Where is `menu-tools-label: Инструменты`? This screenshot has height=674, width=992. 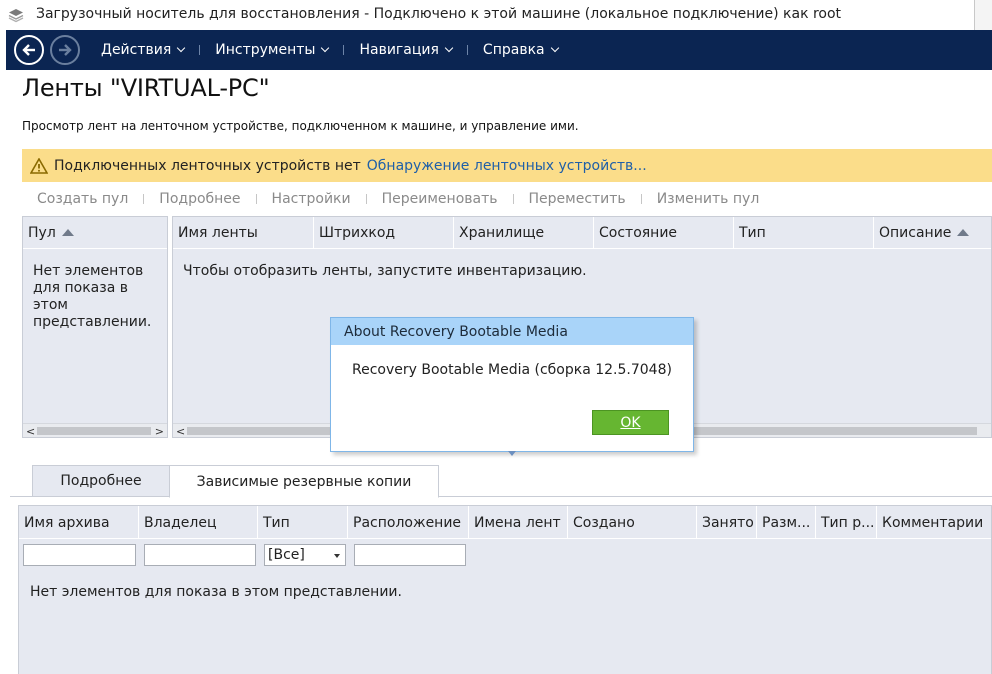
menu-tools-label: Инструменты is located at coordinates (265, 50).